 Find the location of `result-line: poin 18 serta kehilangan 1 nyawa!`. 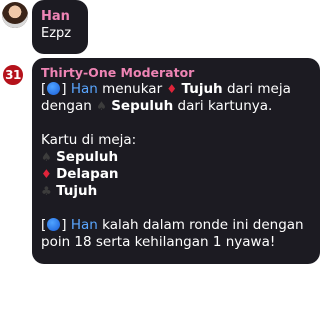

result-line: poin 18 serta kehilangan 1 nyawa! is located at coordinates (158, 242).